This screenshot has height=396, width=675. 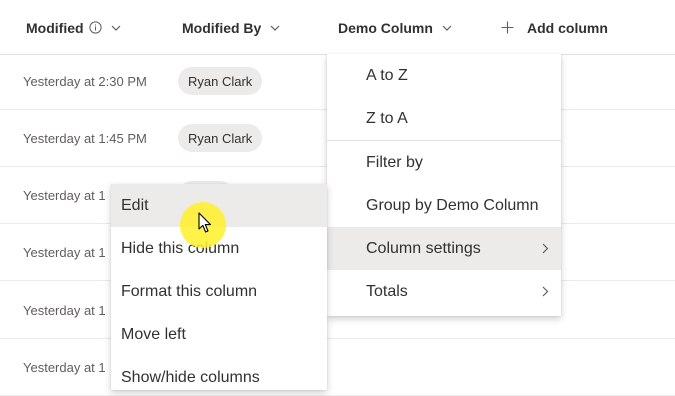 I want to click on menu-item-label: Column settings, so click(x=423, y=248).